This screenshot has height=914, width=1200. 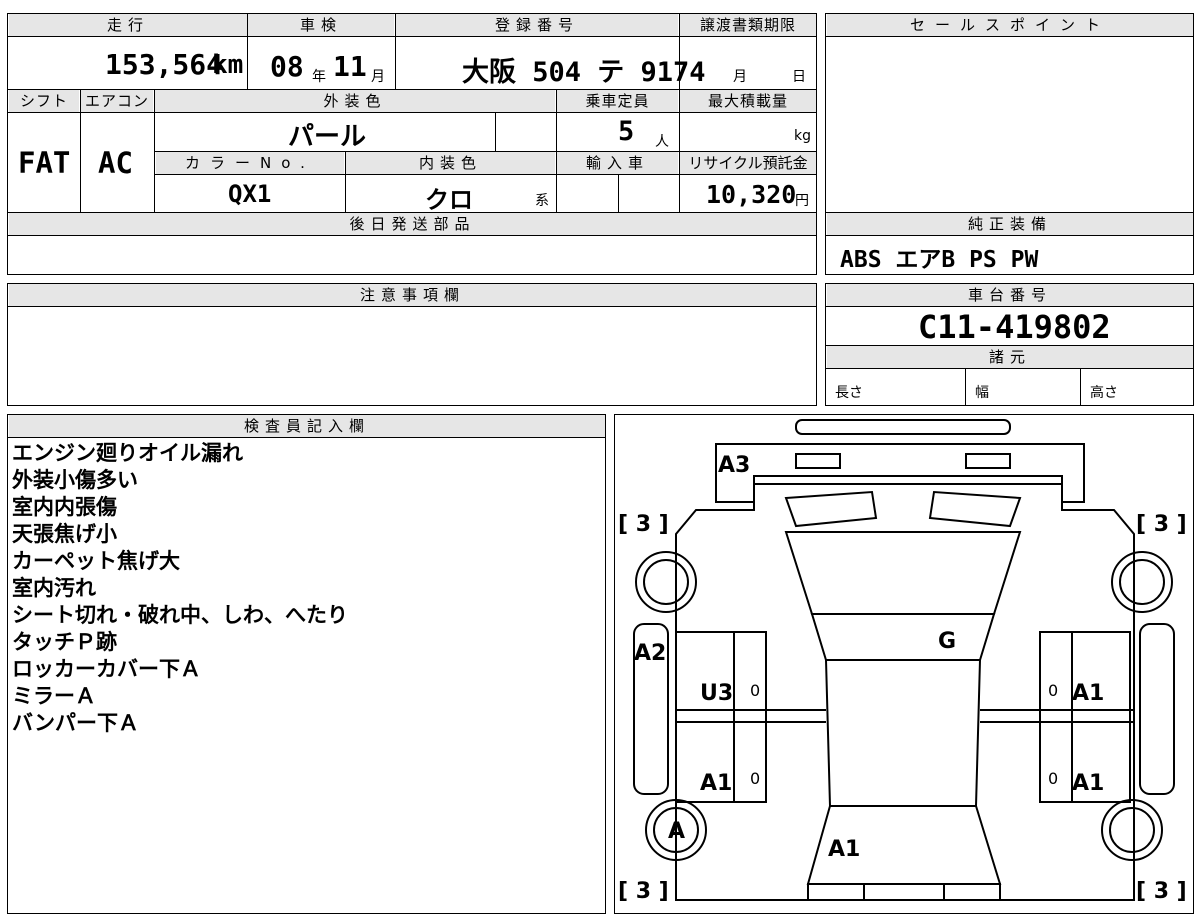 I want to click on capacity-unit: 人, so click(x=662, y=142).